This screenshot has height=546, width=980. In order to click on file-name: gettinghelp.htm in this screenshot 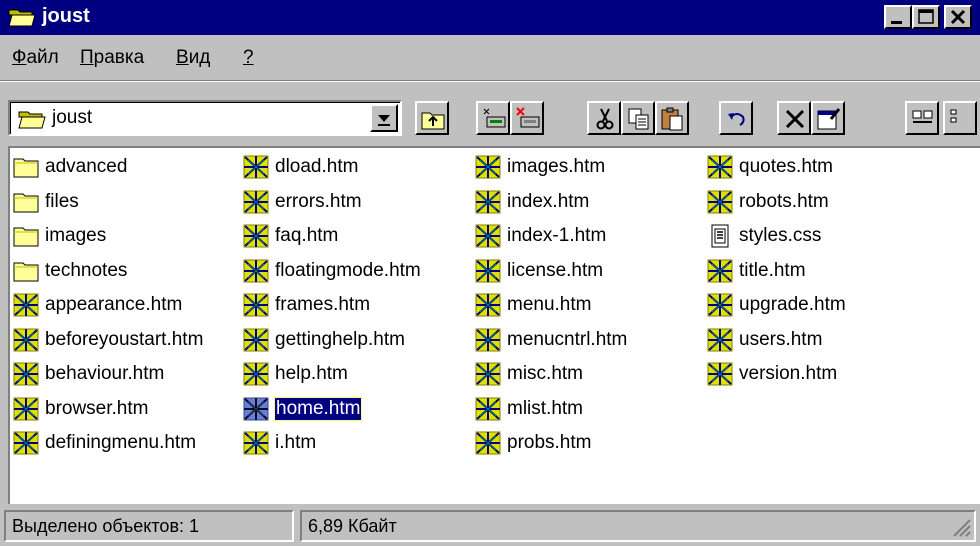, I will do `click(340, 339)`.